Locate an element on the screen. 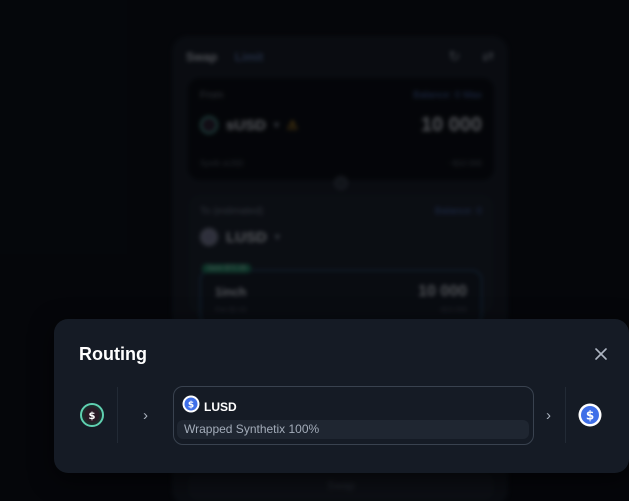 The width and height of the screenshot is (629, 501). modal-title: Routing is located at coordinates (113, 354).